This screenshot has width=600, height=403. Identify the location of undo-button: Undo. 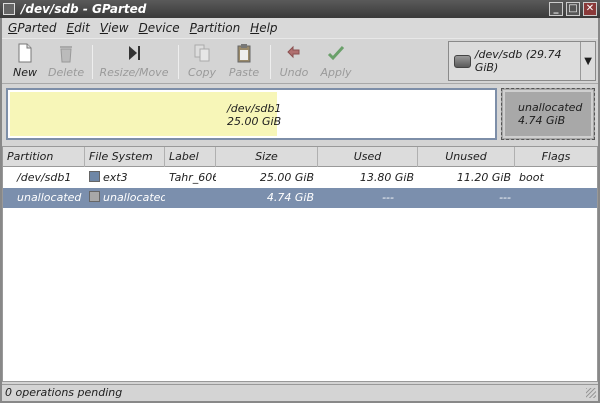
(294, 62).